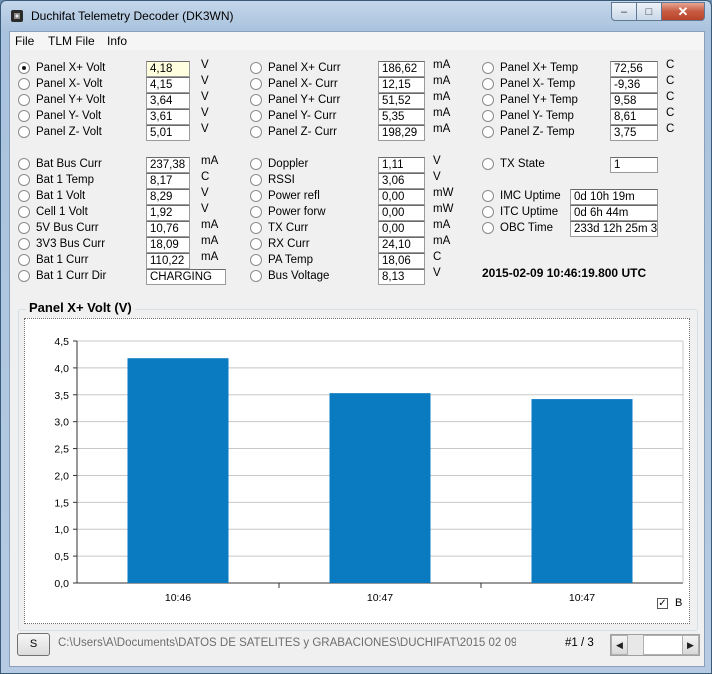 This screenshot has width=712, height=674. What do you see at coordinates (293, 116) in the screenshot?
I see `radio-panel-yminus-curr: Panel Y- Curr` at bounding box center [293, 116].